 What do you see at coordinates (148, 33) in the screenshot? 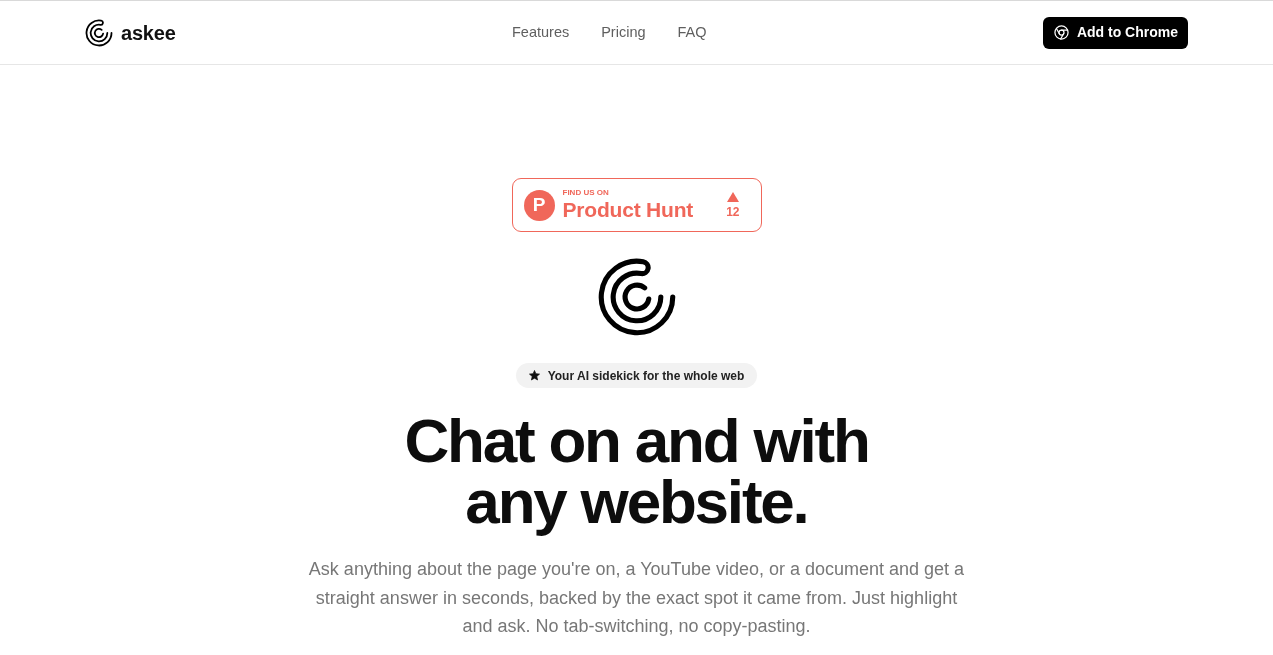
I see `brand-name: askee` at bounding box center [148, 33].